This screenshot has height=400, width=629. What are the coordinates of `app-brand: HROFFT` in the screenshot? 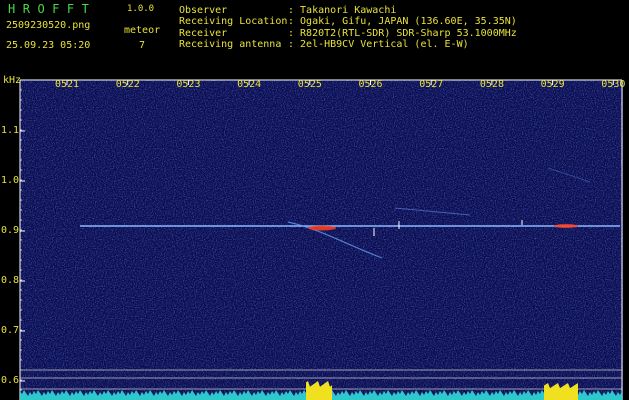 It's located at (52, 9).